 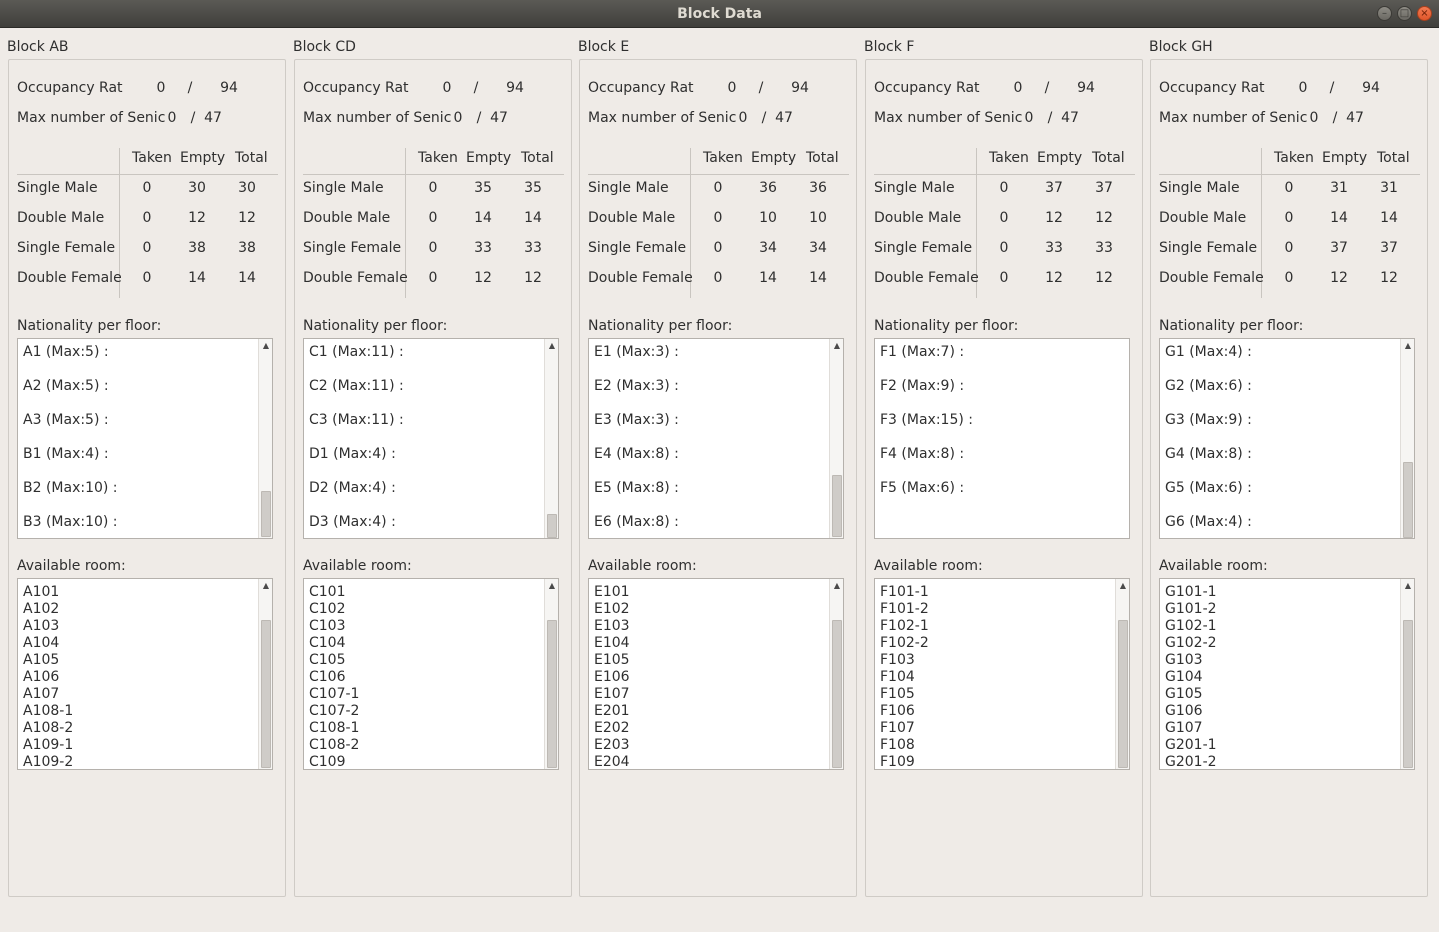 I want to click on list-item: G201-2, so click(x=1191, y=761).